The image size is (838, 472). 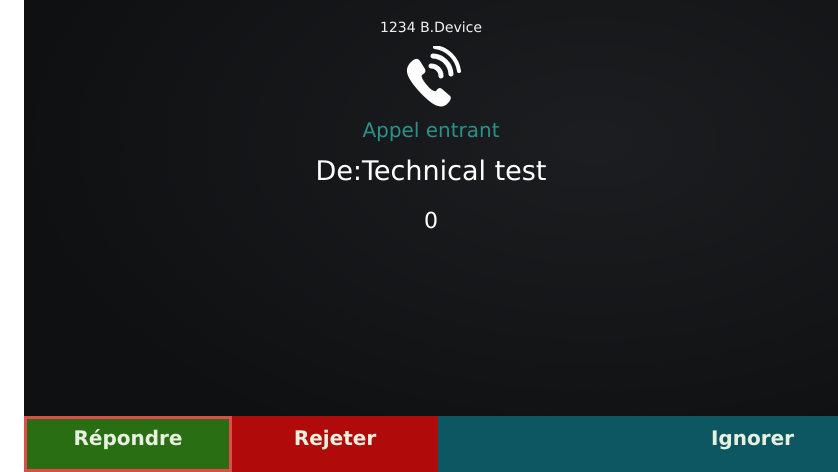 I want to click on caller-name: De:Technical test, so click(x=431, y=171).